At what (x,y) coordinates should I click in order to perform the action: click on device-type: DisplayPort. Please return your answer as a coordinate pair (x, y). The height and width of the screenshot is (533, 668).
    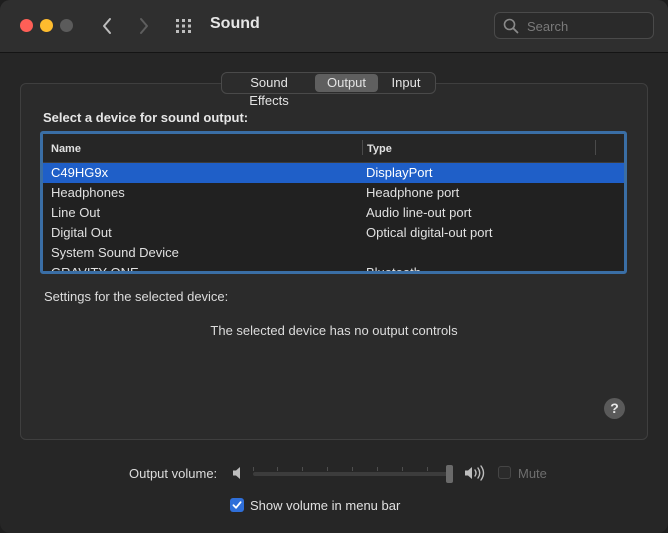
    Looking at the image, I should click on (399, 172).